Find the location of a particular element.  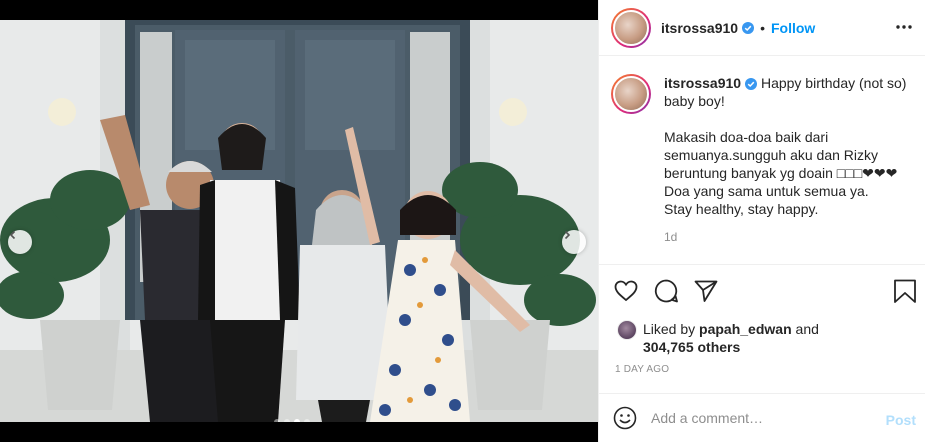

caption-username: itsrossa910 is located at coordinates (702, 83).